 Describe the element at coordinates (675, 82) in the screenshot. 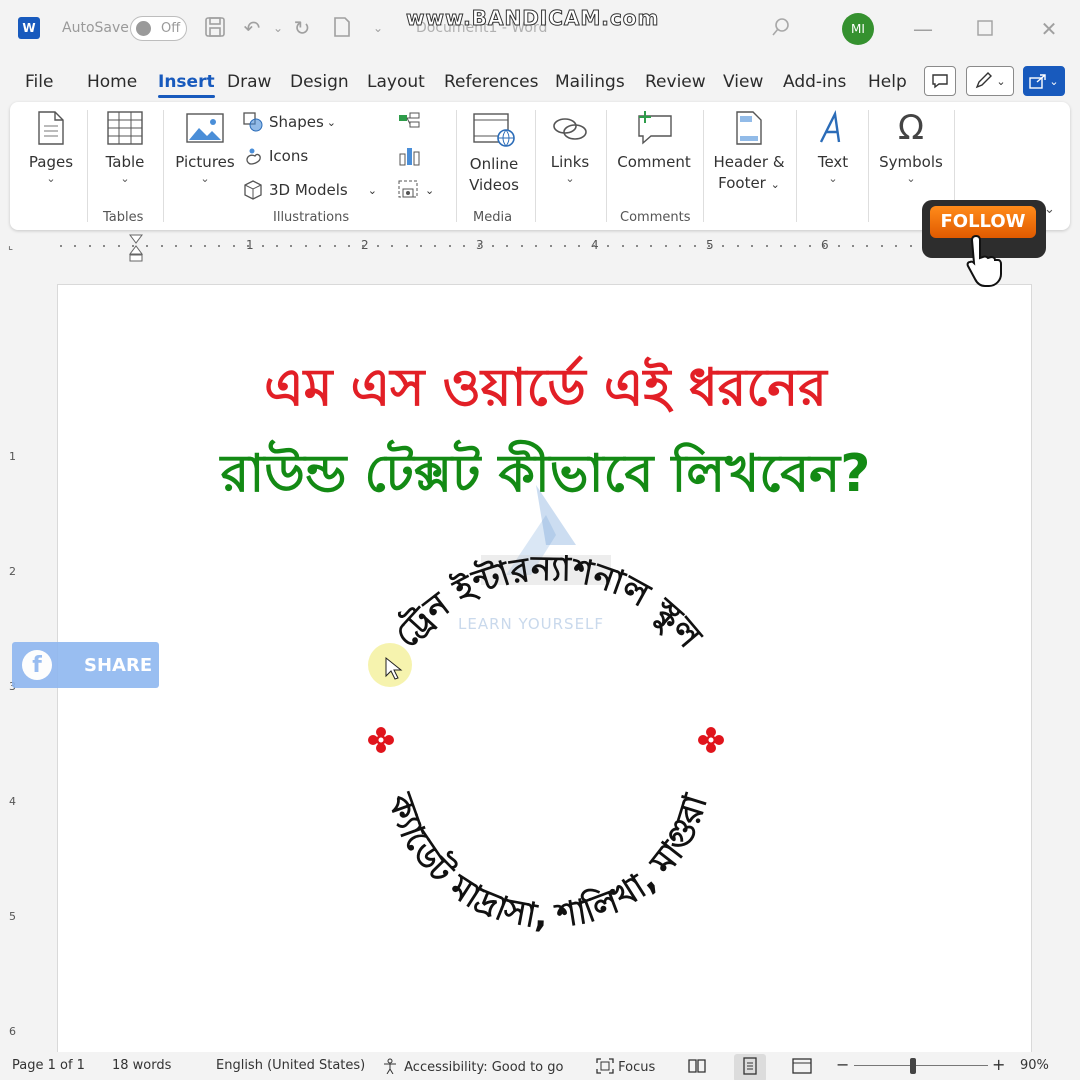

I see `tab-review: Review` at that location.